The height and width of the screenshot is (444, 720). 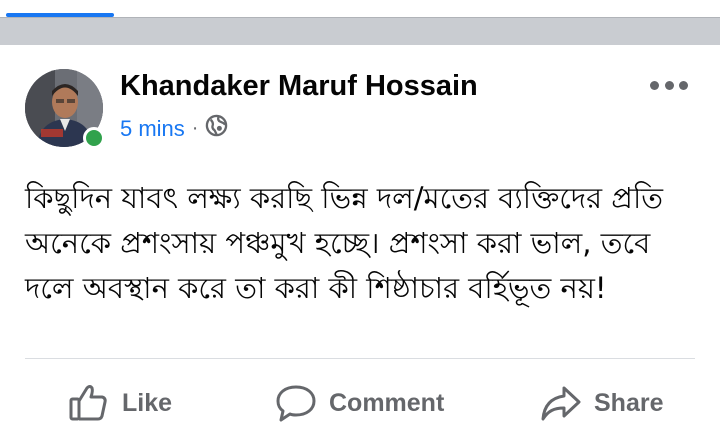 I want to click on like-button: Like, so click(x=120, y=403).